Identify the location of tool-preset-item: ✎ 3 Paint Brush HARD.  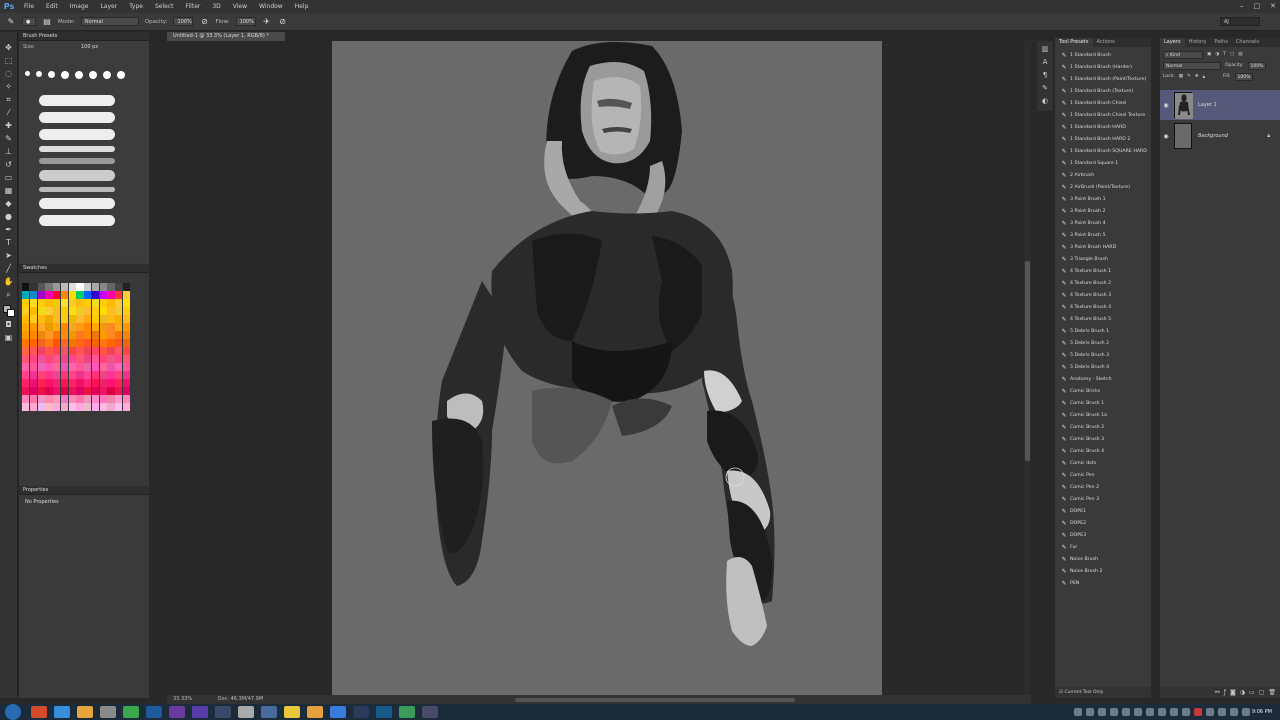
(1103, 247).